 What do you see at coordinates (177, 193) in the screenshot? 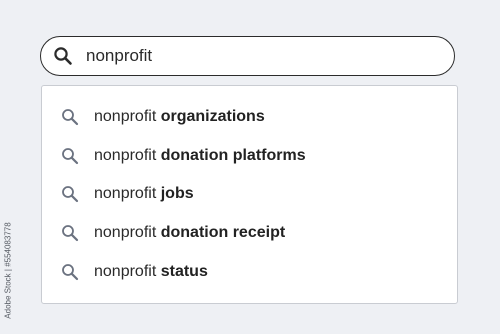
I see `suggestion-completion: jobs` at bounding box center [177, 193].